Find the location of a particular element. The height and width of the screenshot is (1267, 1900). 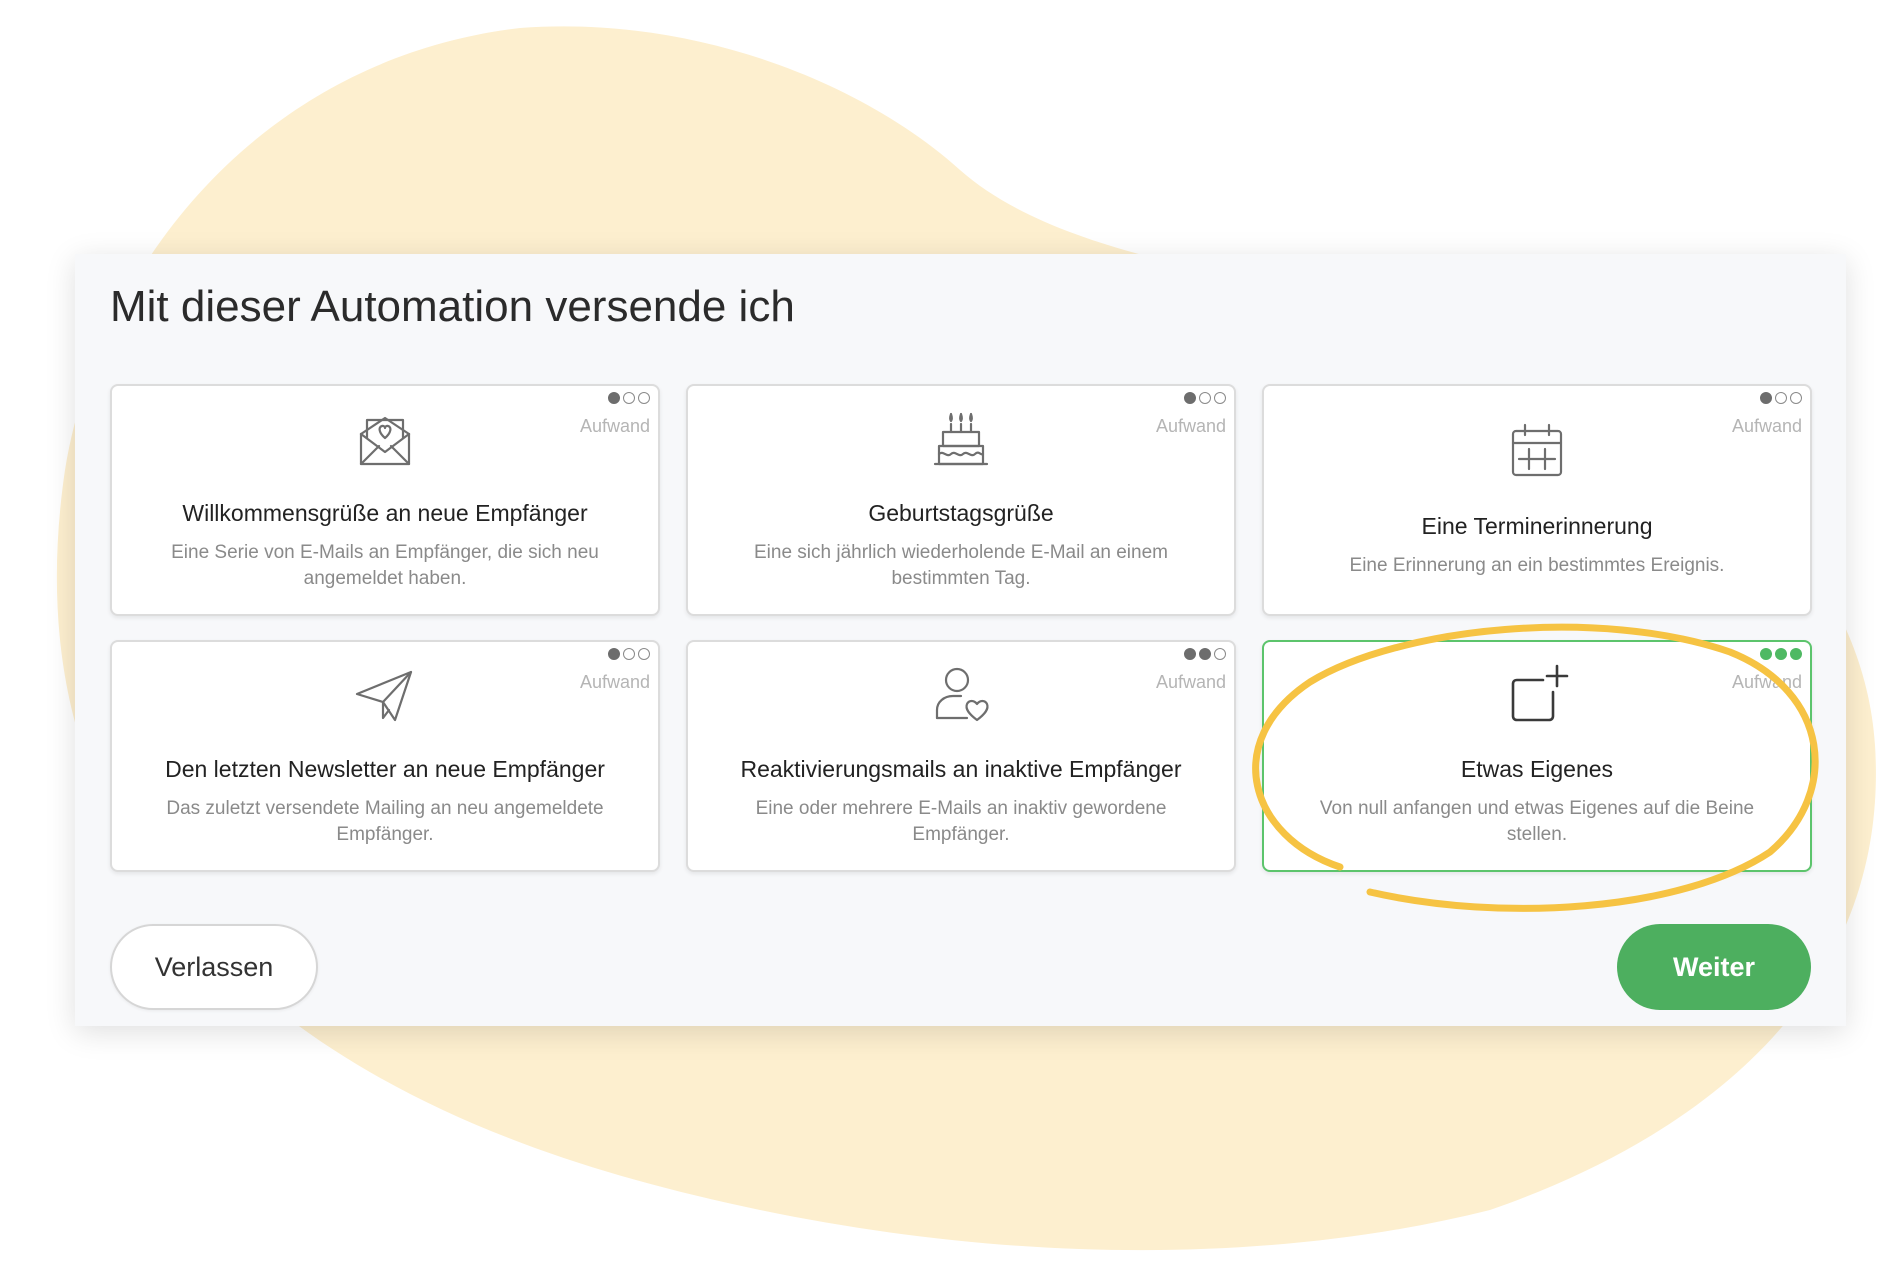

card-title: Geburtstagsgrüße is located at coordinates (961, 513).